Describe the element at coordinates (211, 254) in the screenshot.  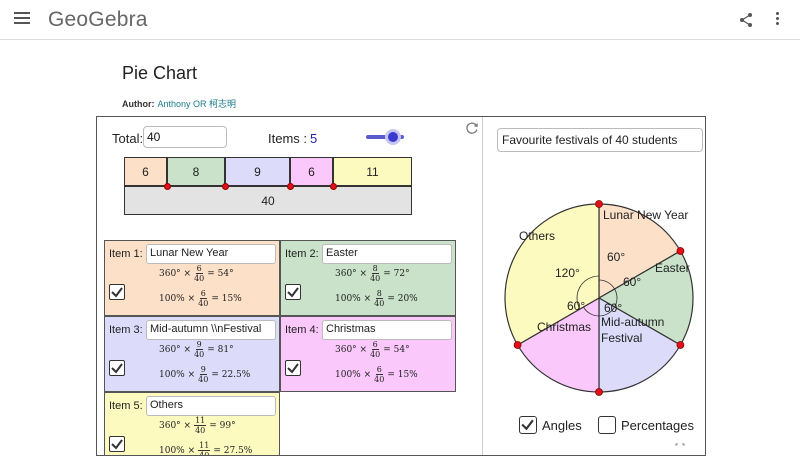
I see `item-name-input: Lunar New Year` at that location.